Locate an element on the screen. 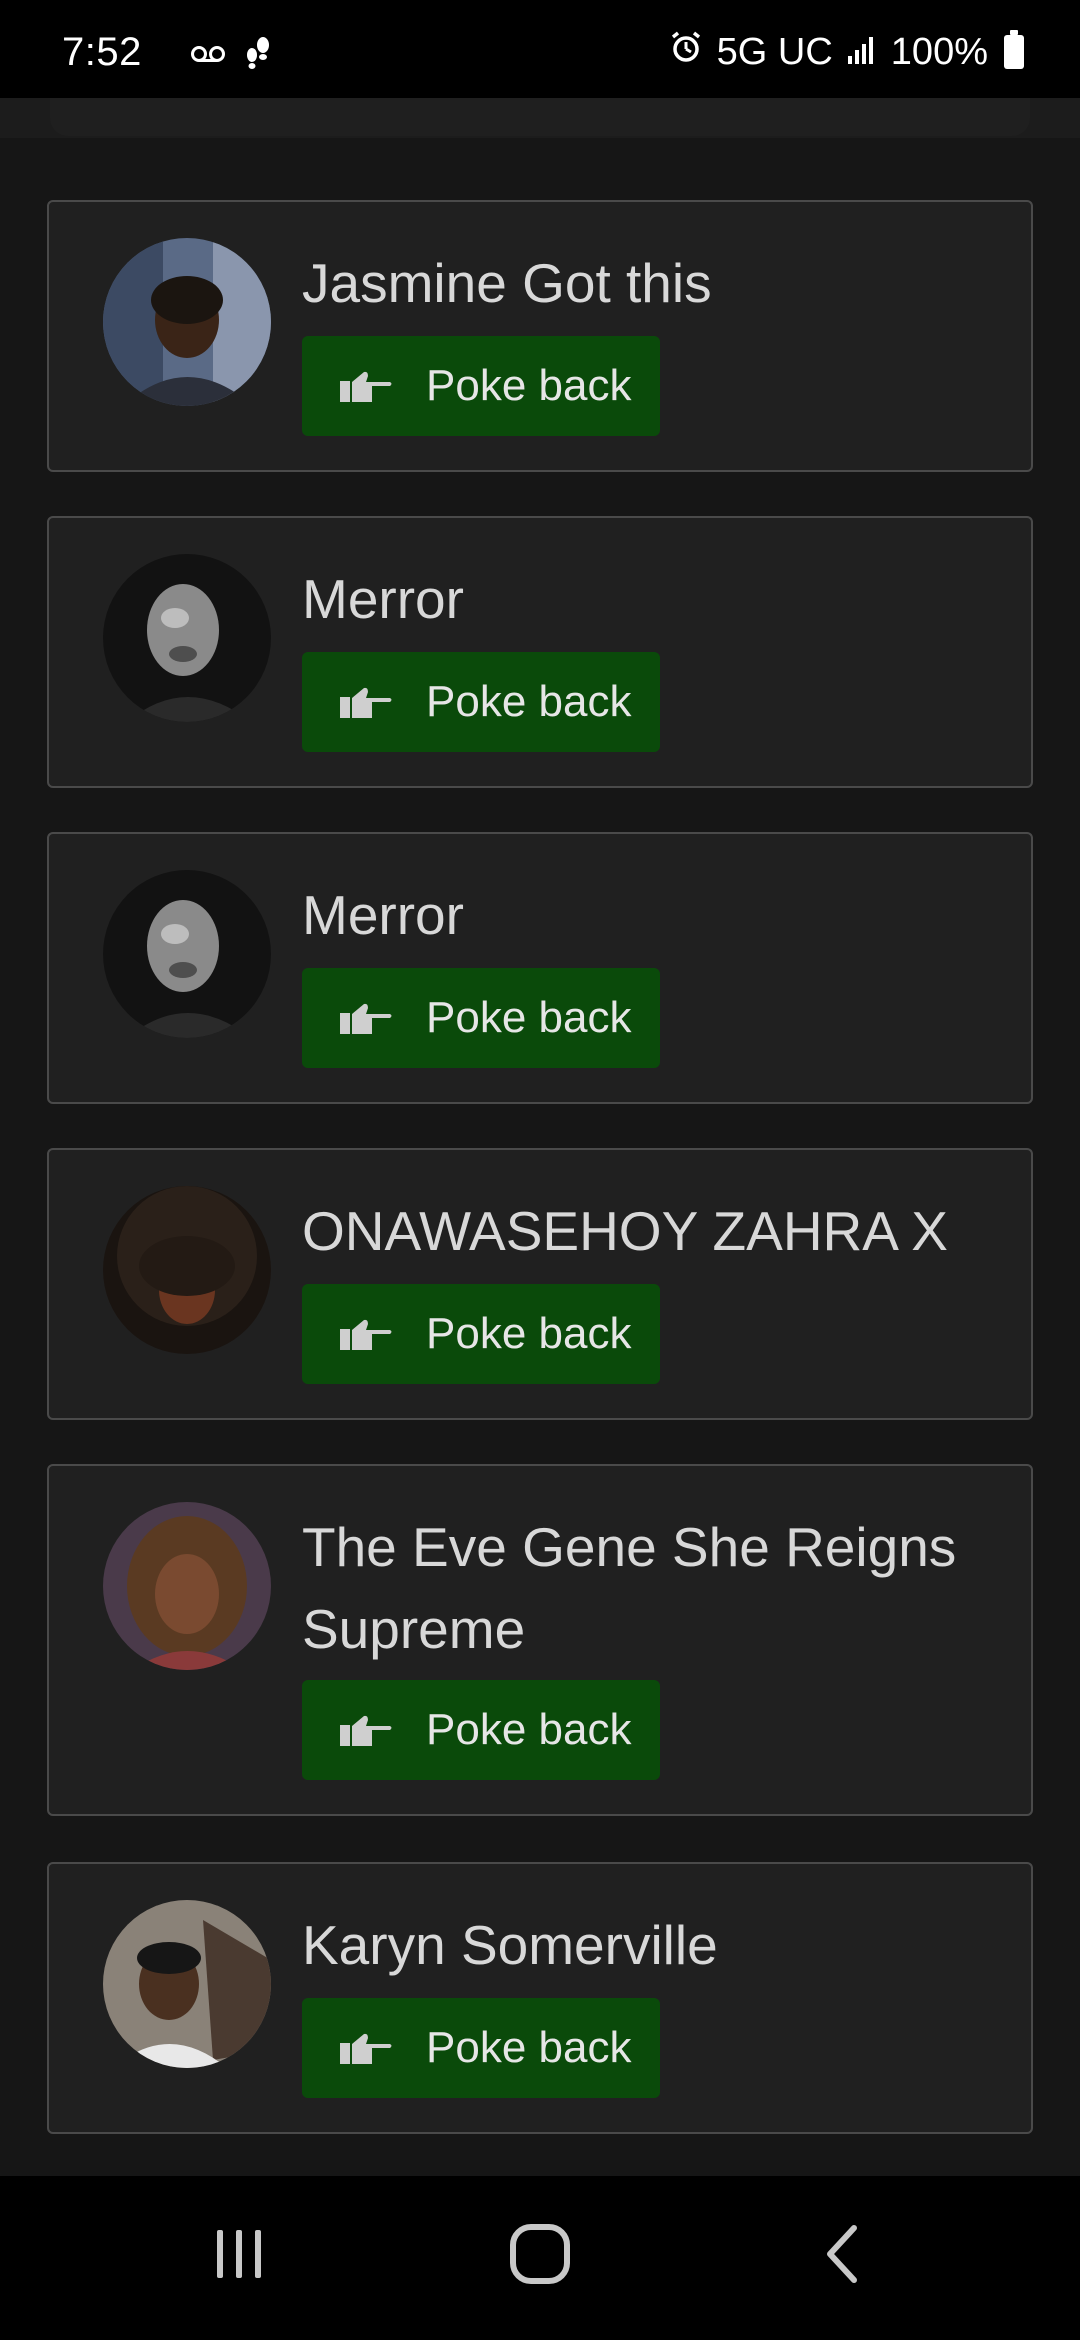 Image resolution: width=1080 pixels, height=2340 pixels. back-chevron-icon is located at coordinates (843, 2256).